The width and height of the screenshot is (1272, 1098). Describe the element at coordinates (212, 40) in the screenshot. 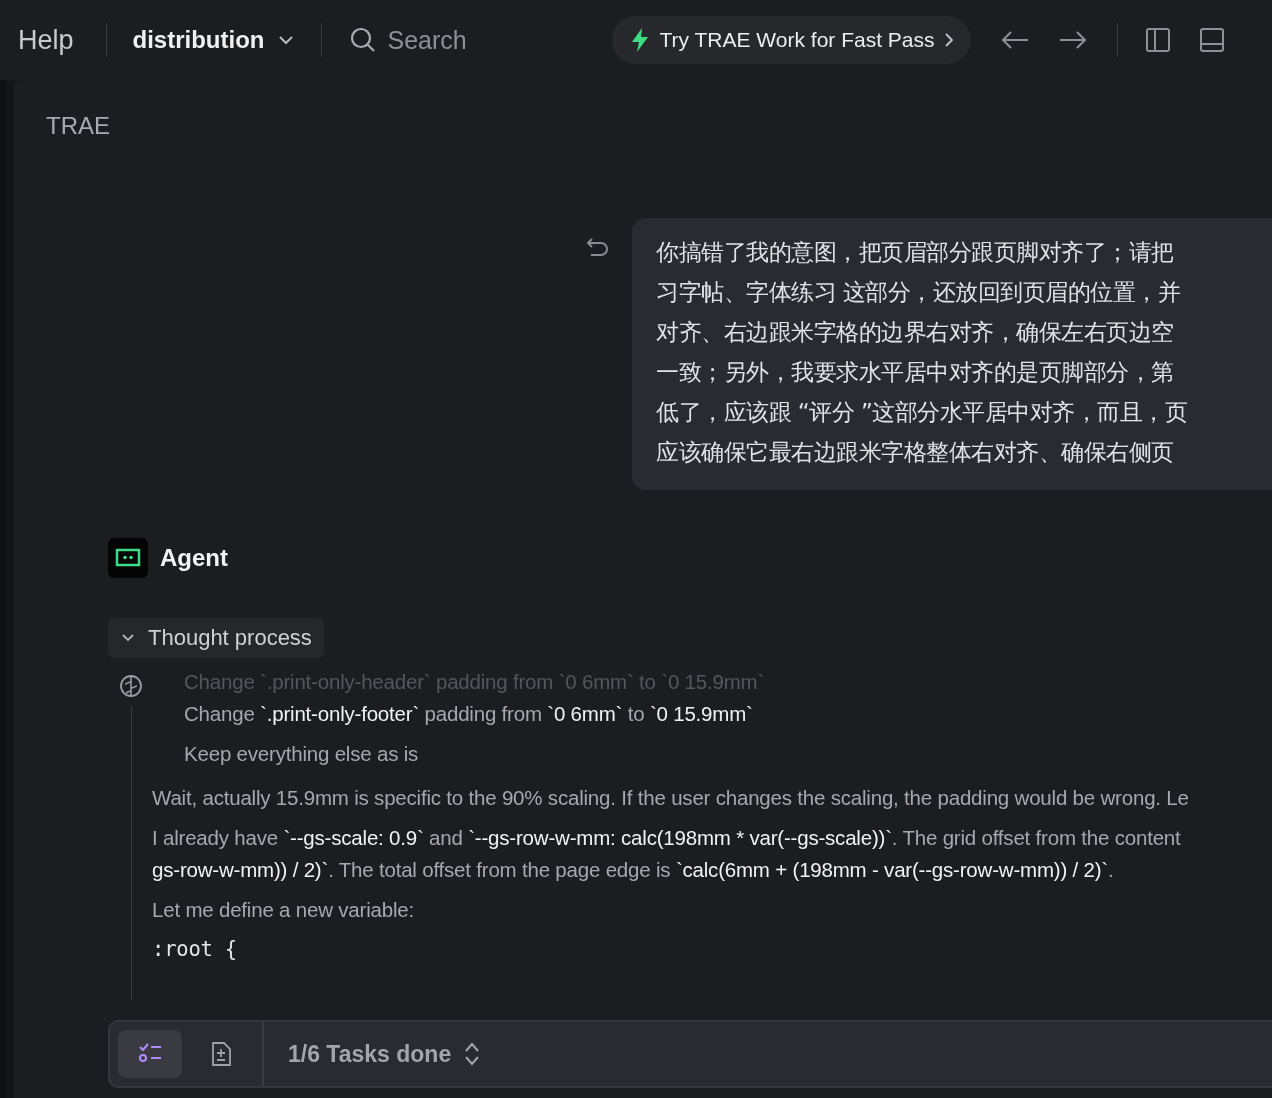

I see `project-dropdown: distribution` at that location.